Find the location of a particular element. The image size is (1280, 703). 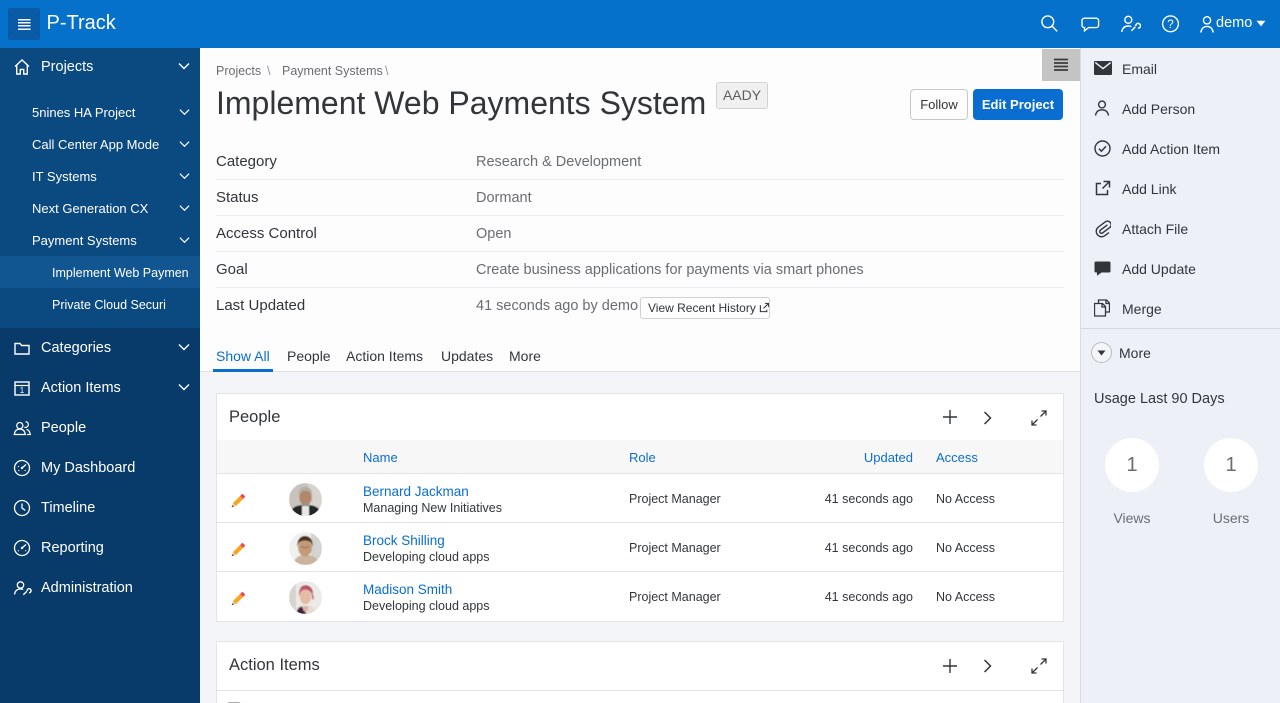

svg-text: 1 is located at coordinates (22, 390).